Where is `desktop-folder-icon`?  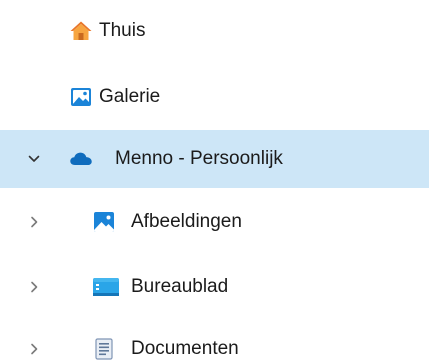
desktop-folder-icon is located at coordinates (106, 287).